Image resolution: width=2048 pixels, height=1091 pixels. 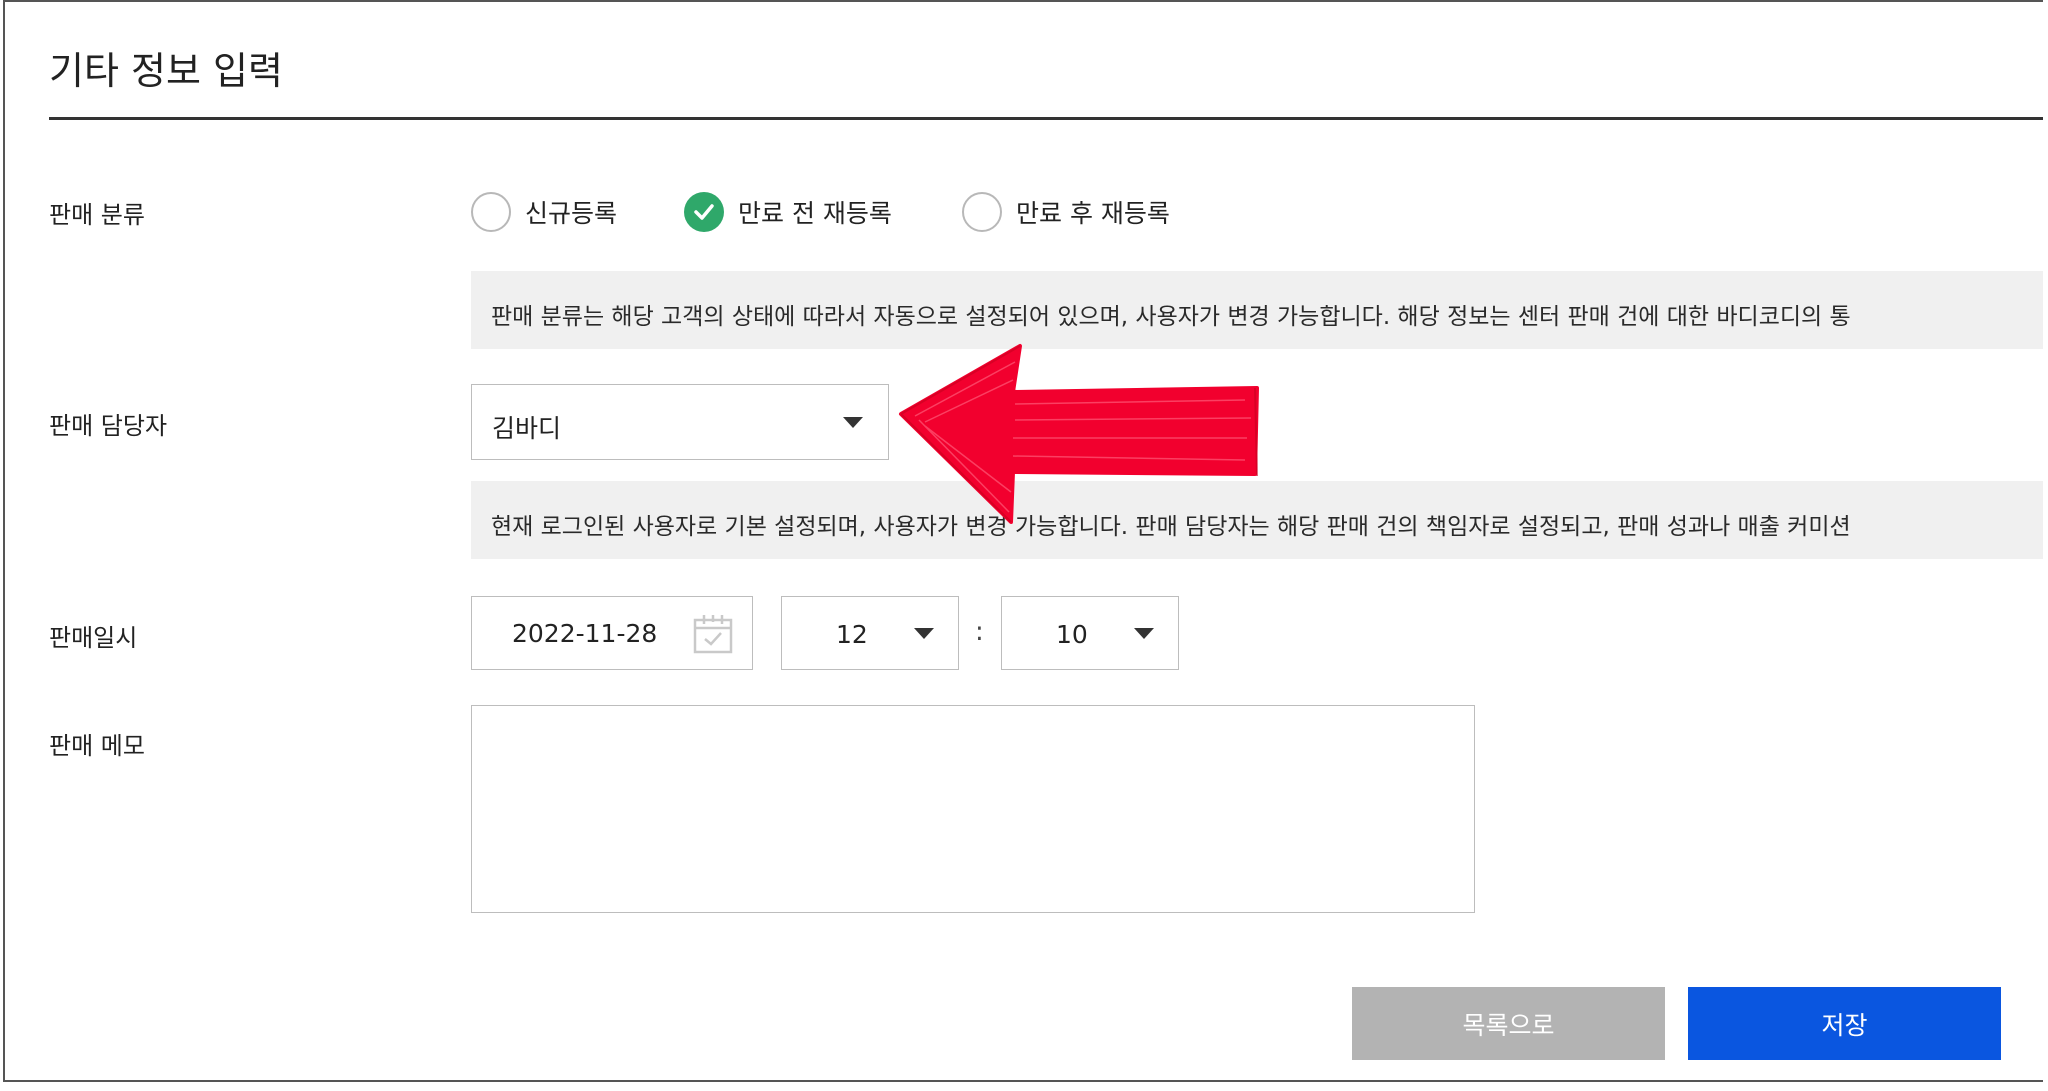 What do you see at coordinates (713, 634) in the screenshot?
I see `calendar-icon` at bounding box center [713, 634].